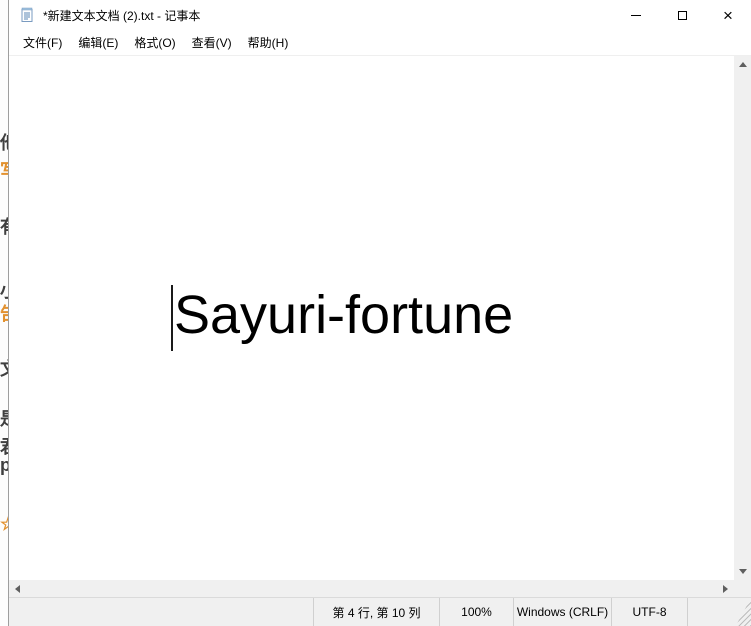 This screenshot has width=751, height=626. I want to click on background-text-fragment: 君, so click(4, 447).